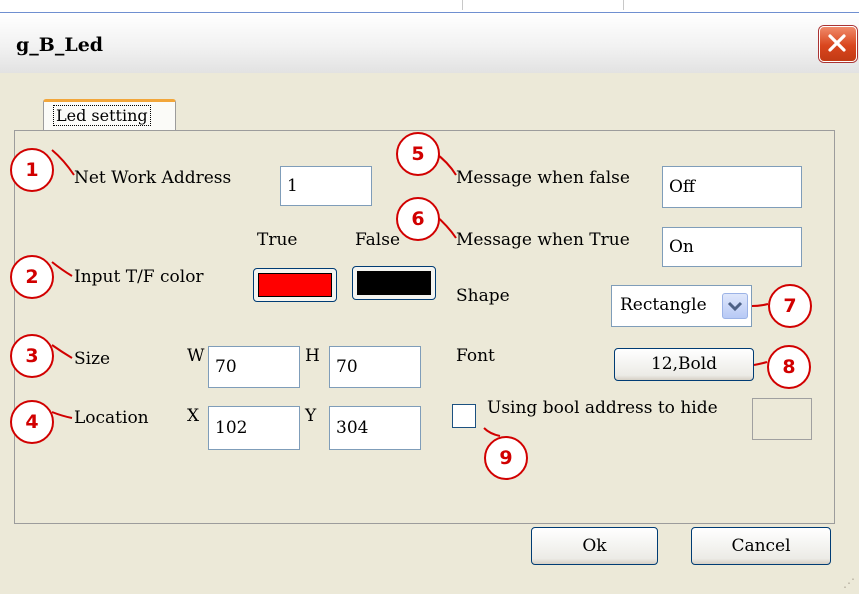  Describe the element at coordinates (684, 364) in the screenshot. I see `font-button: 12,Bold` at that location.